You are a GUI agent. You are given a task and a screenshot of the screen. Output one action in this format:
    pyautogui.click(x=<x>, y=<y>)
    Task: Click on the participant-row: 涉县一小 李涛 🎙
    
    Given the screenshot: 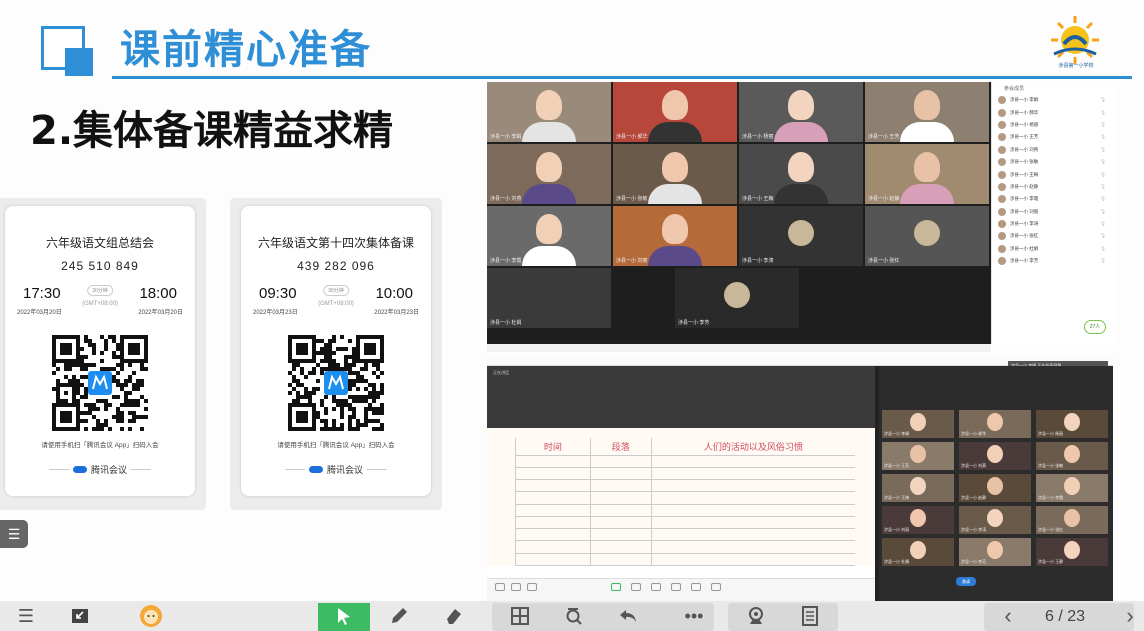 What is the action you would take?
    pyautogui.click(x=1053, y=224)
    